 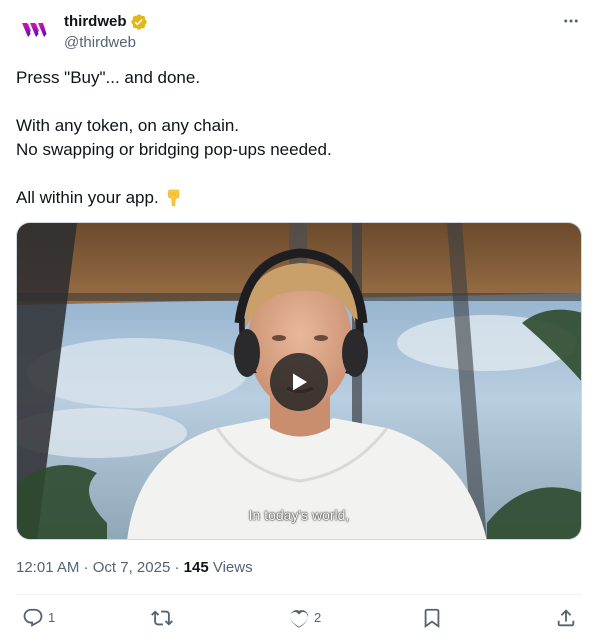 I want to click on heart-icon, so click(x=299, y=619).